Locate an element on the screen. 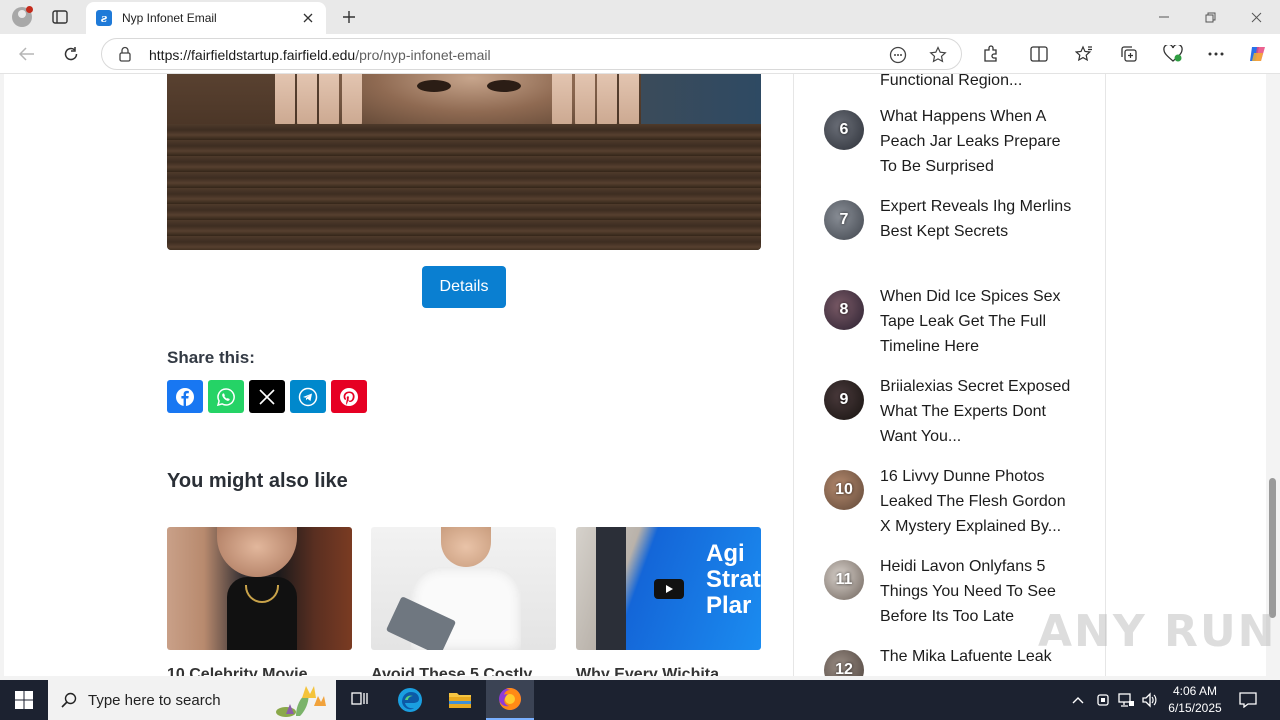  share-x-button is located at coordinates (267, 396).